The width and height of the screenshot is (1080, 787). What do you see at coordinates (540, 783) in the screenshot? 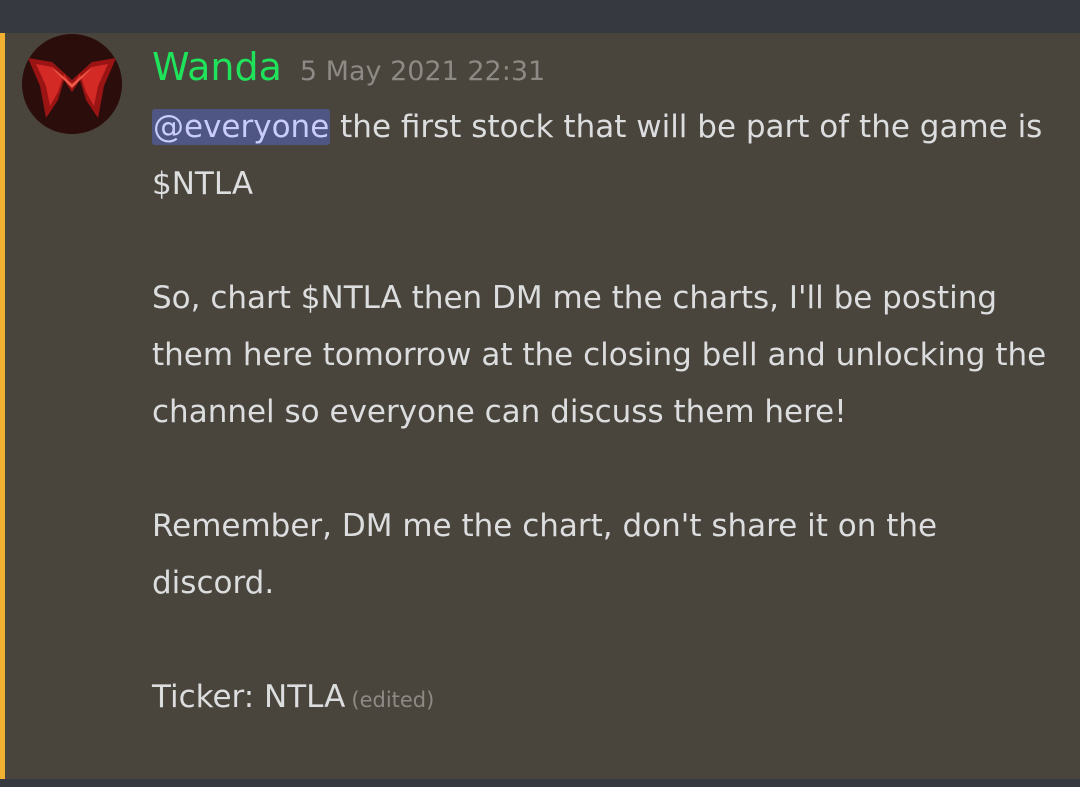
I see `bottom-strip` at bounding box center [540, 783].